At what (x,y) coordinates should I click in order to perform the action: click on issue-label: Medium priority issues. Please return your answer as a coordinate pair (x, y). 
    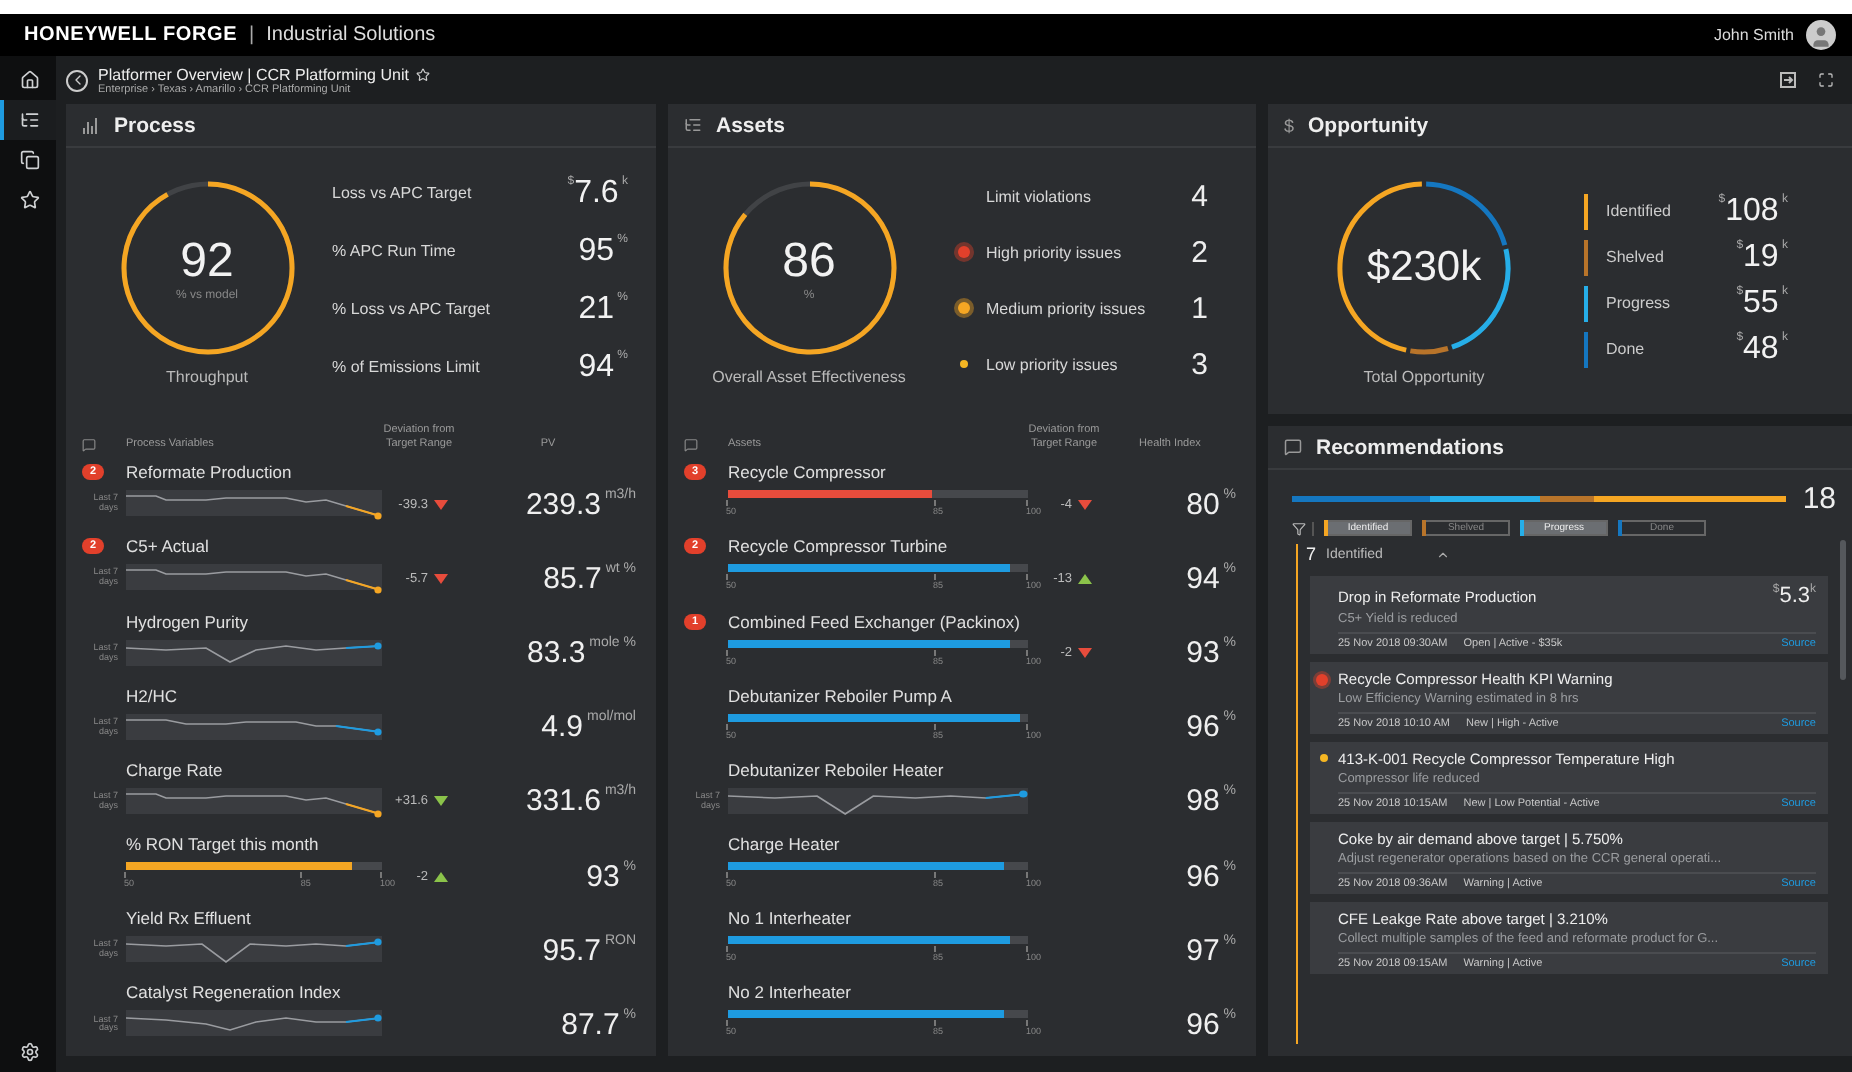
    Looking at the image, I should click on (1066, 308).